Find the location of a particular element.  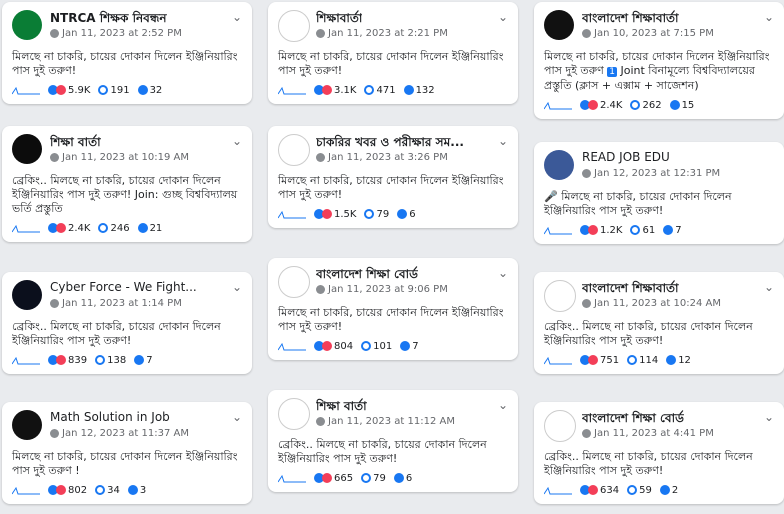

share-icon is located at coordinates (402, 214).